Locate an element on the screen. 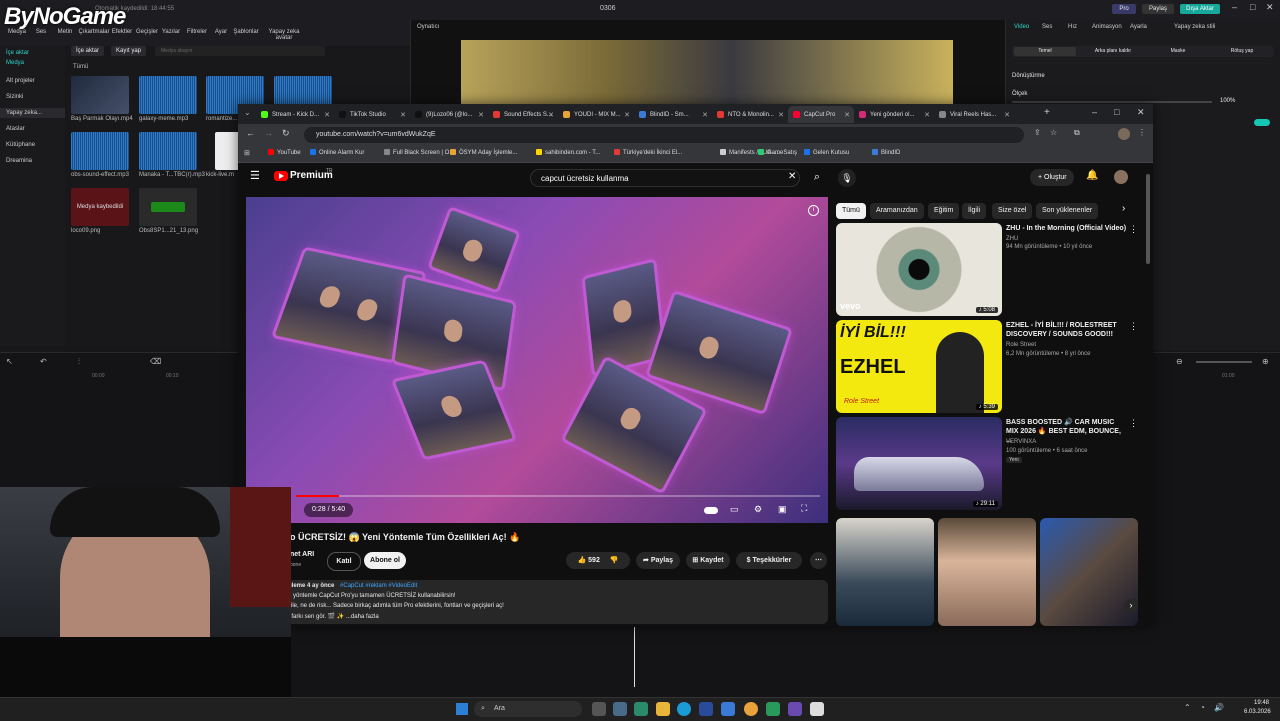 The image size is (1280, 721). share-button: Paylaş is located at coordinates (1158, 9).